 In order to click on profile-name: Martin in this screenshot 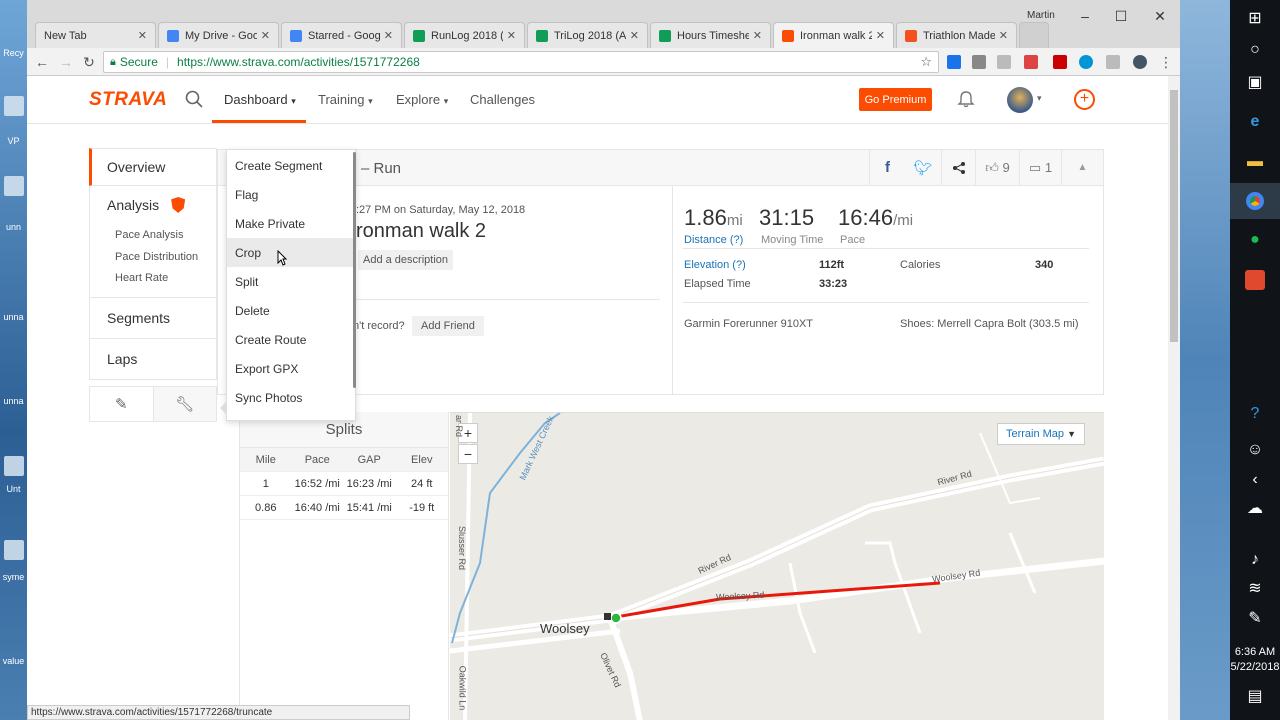, I will do `click(1041, 15)`.